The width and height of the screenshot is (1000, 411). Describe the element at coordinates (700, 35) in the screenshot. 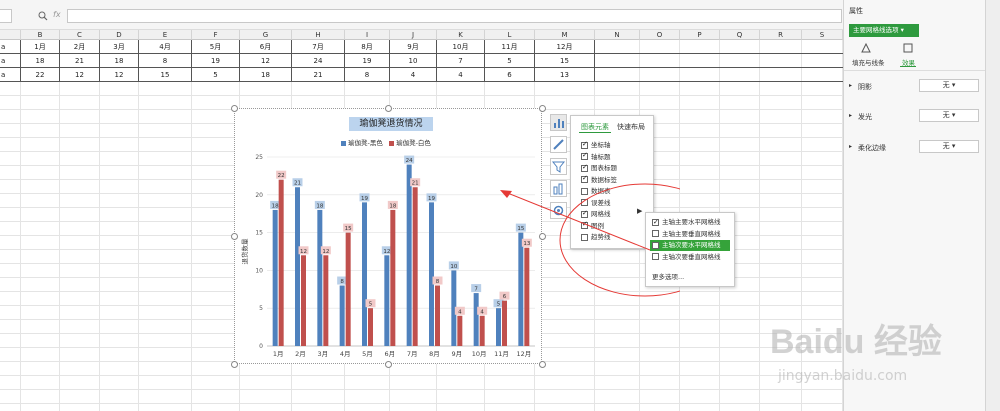

I see `column-header-p: P` at that location.